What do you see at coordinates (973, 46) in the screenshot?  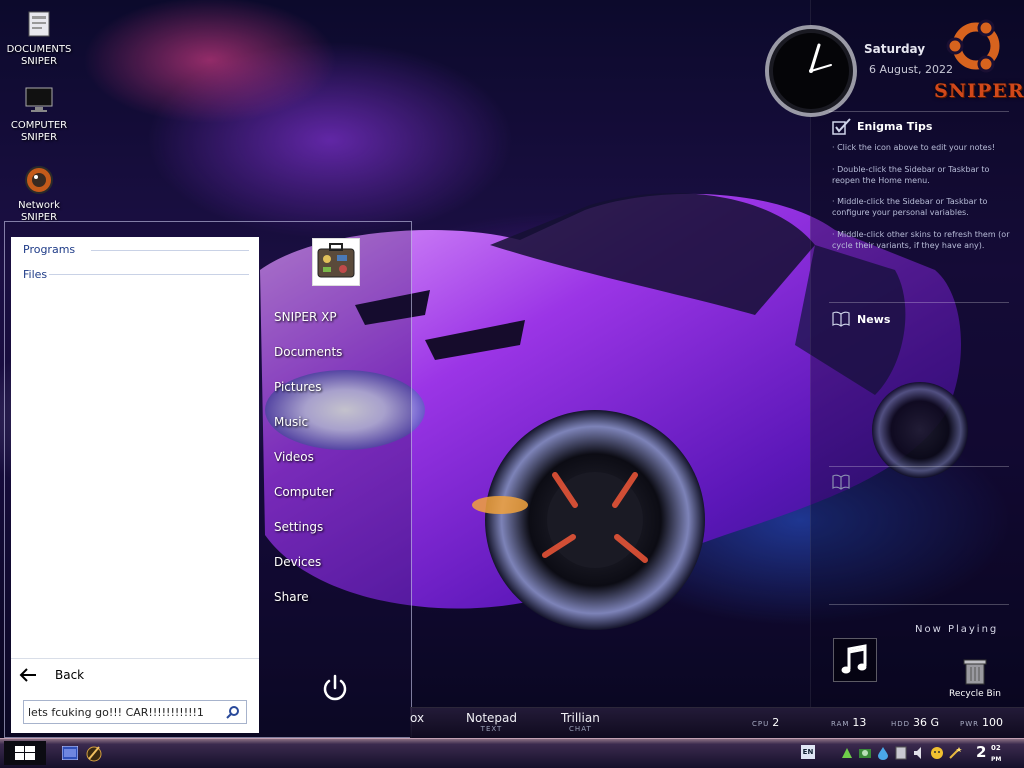 I see `ubuntu-logo-icon` at bounding box center [973, 46].